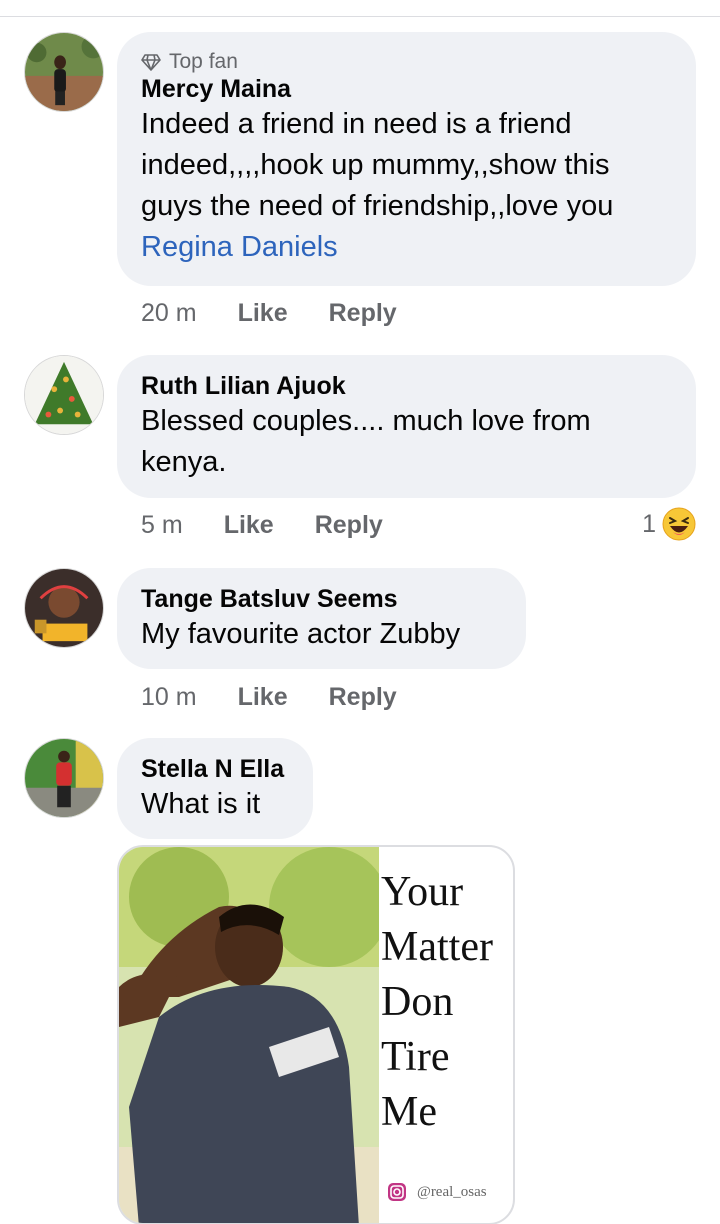 Image resolution: width=720 pixels, height=1224 pixels. Describe the element at coordinates (415, 1057) in the screenshot. I see `meme-line: Tire` at that location.